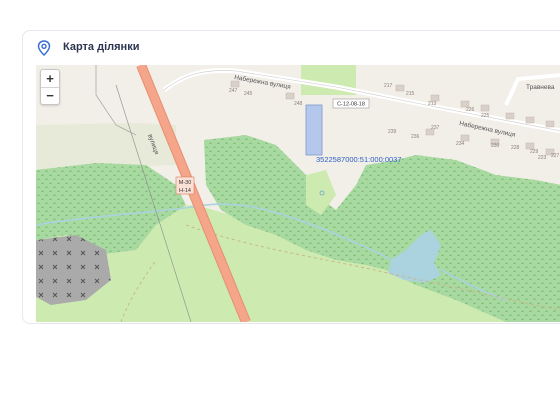 The image size is (560, 420). I want to click on svg-text: 213, so click(432, 104).